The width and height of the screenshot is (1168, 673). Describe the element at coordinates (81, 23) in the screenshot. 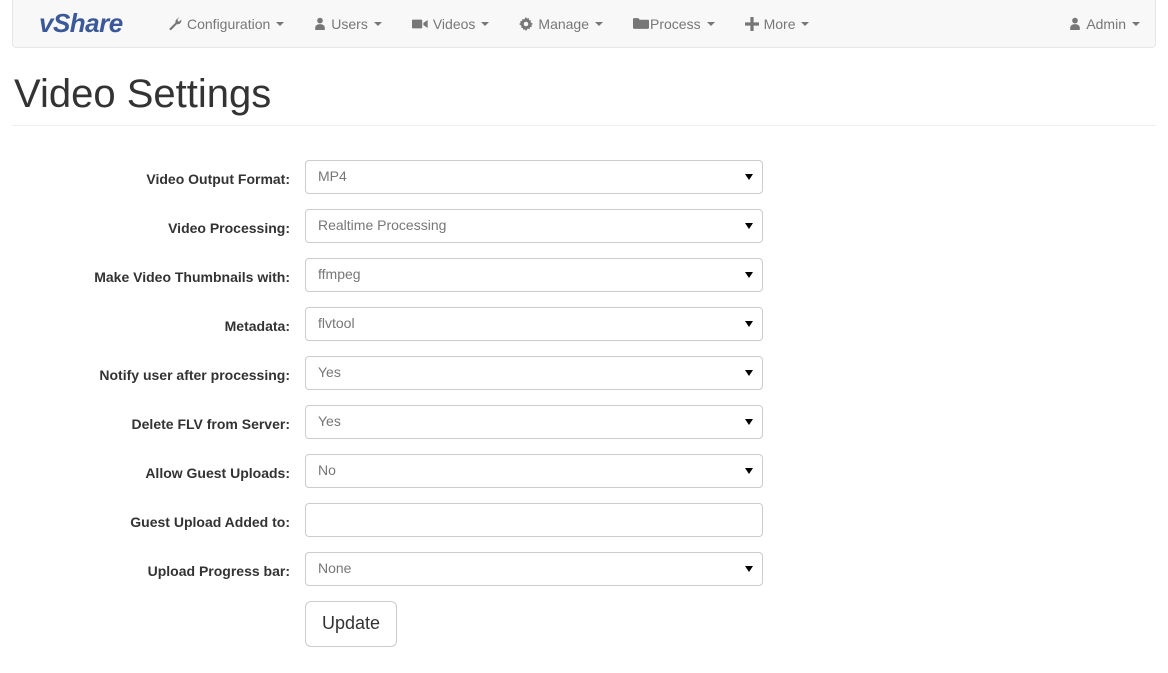

I see `brand-logo: vShare` at that location.